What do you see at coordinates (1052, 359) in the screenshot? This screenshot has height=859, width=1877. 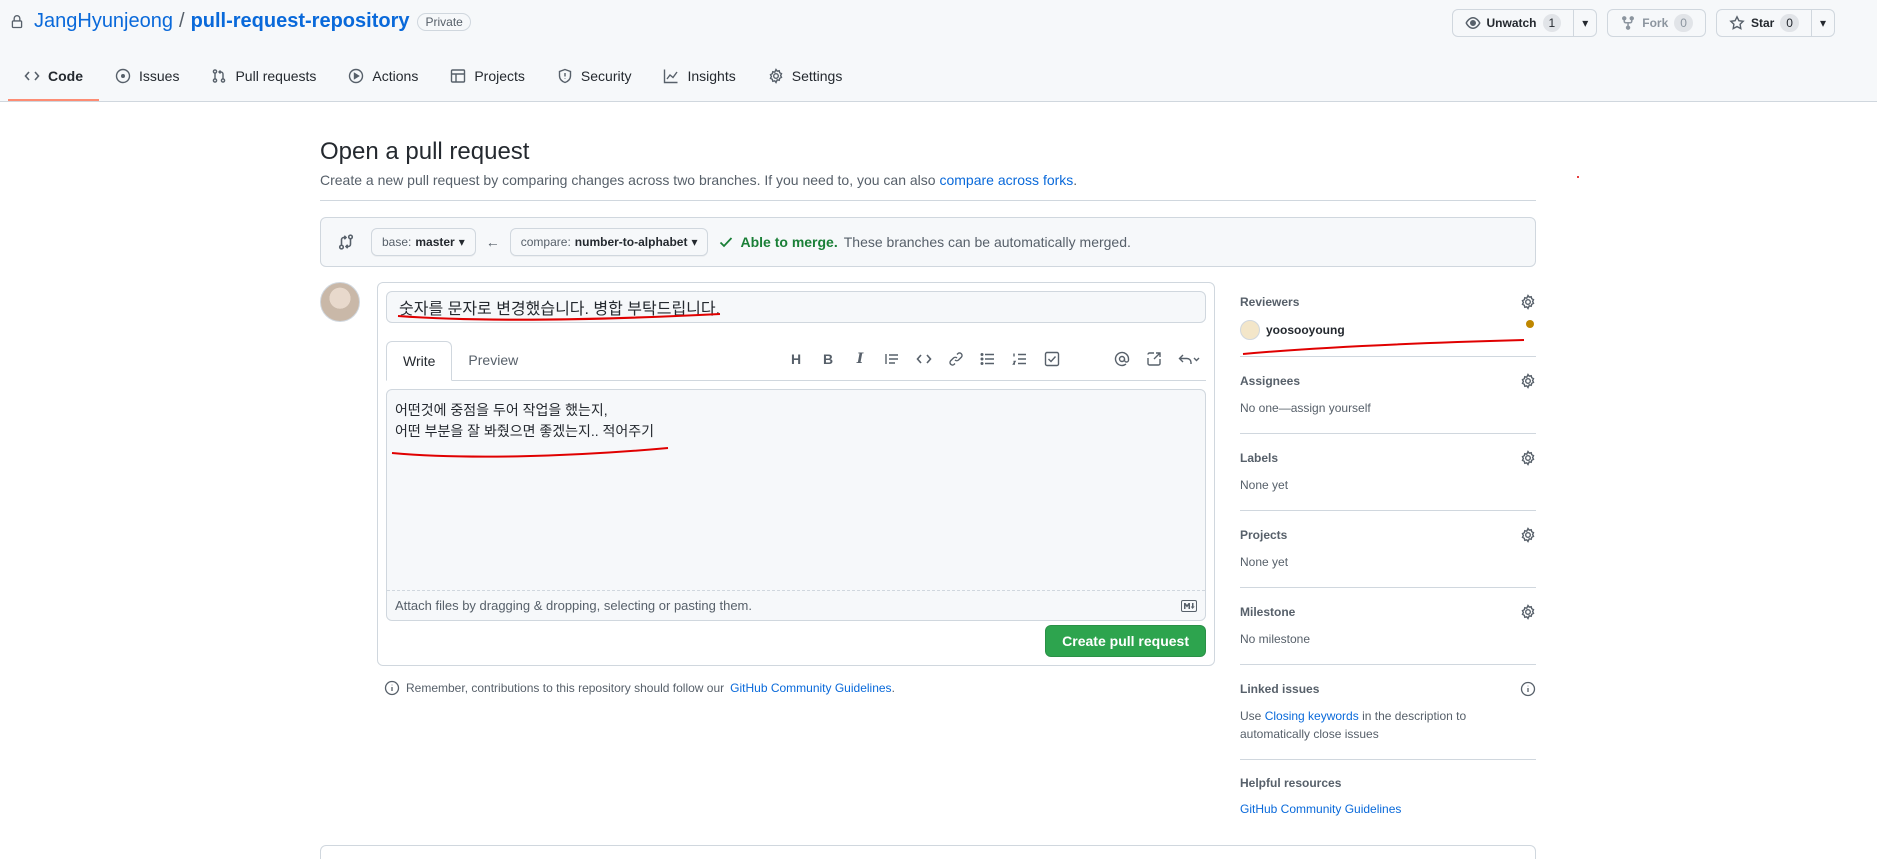 I see `task-list-icon` at bounding box center [1052, 359].